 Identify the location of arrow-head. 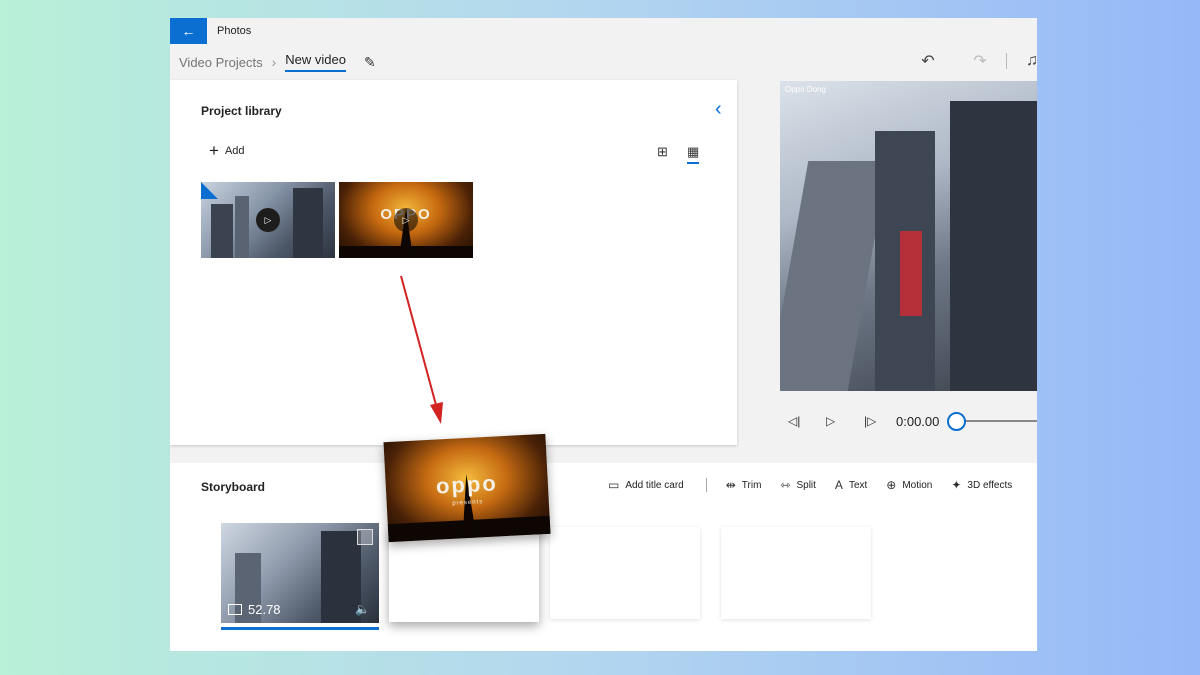
(436, 413).